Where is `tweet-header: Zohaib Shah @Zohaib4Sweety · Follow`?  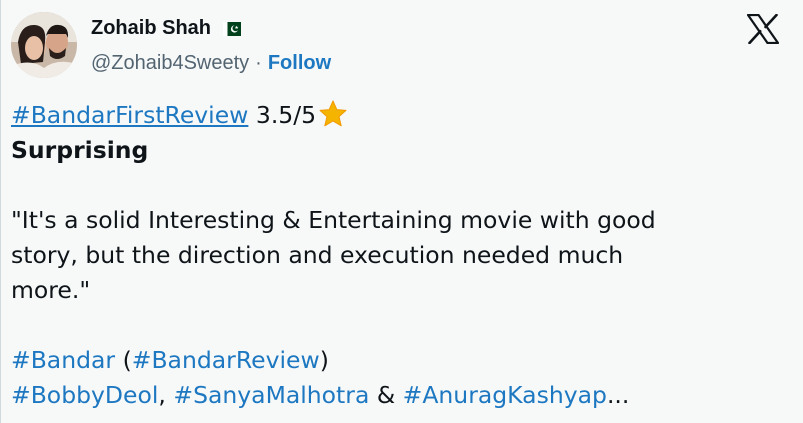 tweet-header: Zohaib Shah @Zohaib4Sweety · Follow is located at coordinates (171, 45).